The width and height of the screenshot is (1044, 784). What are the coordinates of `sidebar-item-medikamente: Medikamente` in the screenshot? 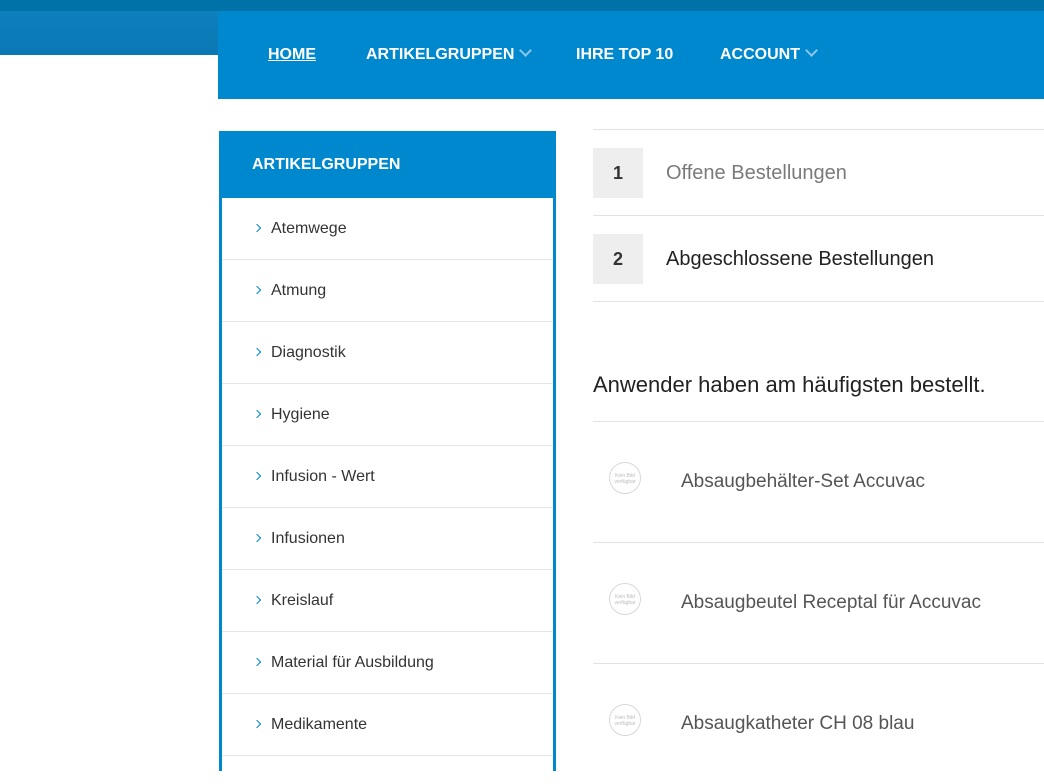 It's located at (387, 725).